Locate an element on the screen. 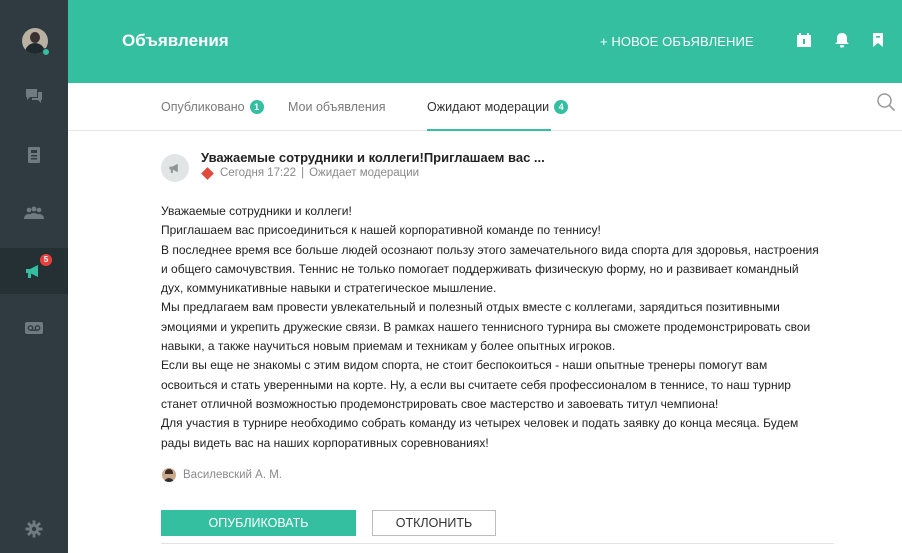 The height and width of the screenshot is (553, 902). contacts-icon is located at coordinates (34, 155).